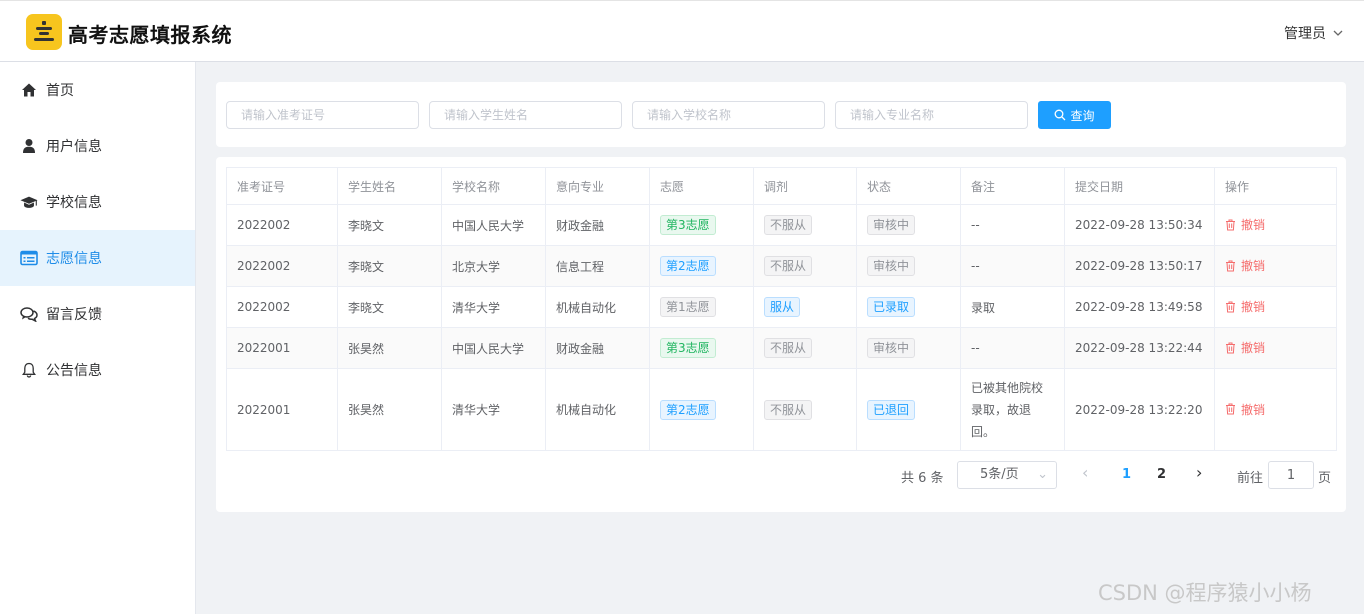 The height and width of the screenshot is (614, 1364). I want to click on col-header-exam-id: 准考证号, so click(282, 186).